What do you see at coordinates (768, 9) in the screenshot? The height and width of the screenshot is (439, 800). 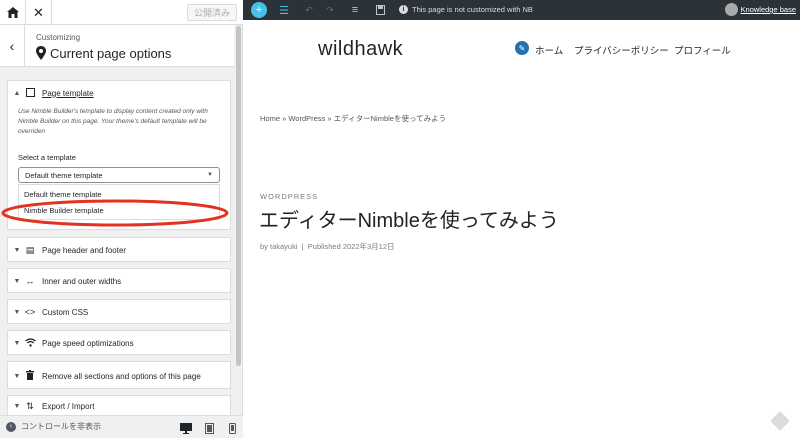 I see `knowledge-base-label: Knowledge base` at bounding box center [768, 9].